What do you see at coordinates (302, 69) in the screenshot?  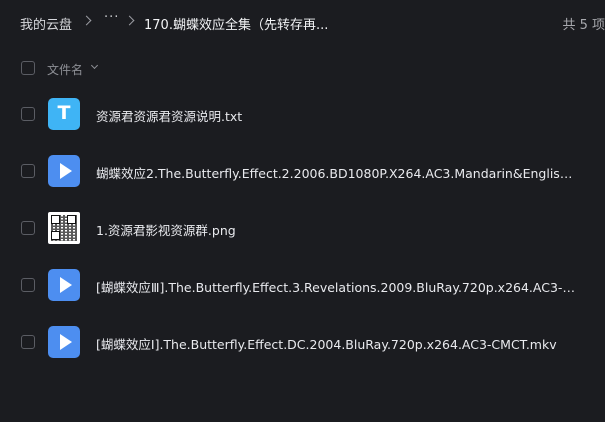 I see `list-header: 文件名` at bounding box center [302, 69].